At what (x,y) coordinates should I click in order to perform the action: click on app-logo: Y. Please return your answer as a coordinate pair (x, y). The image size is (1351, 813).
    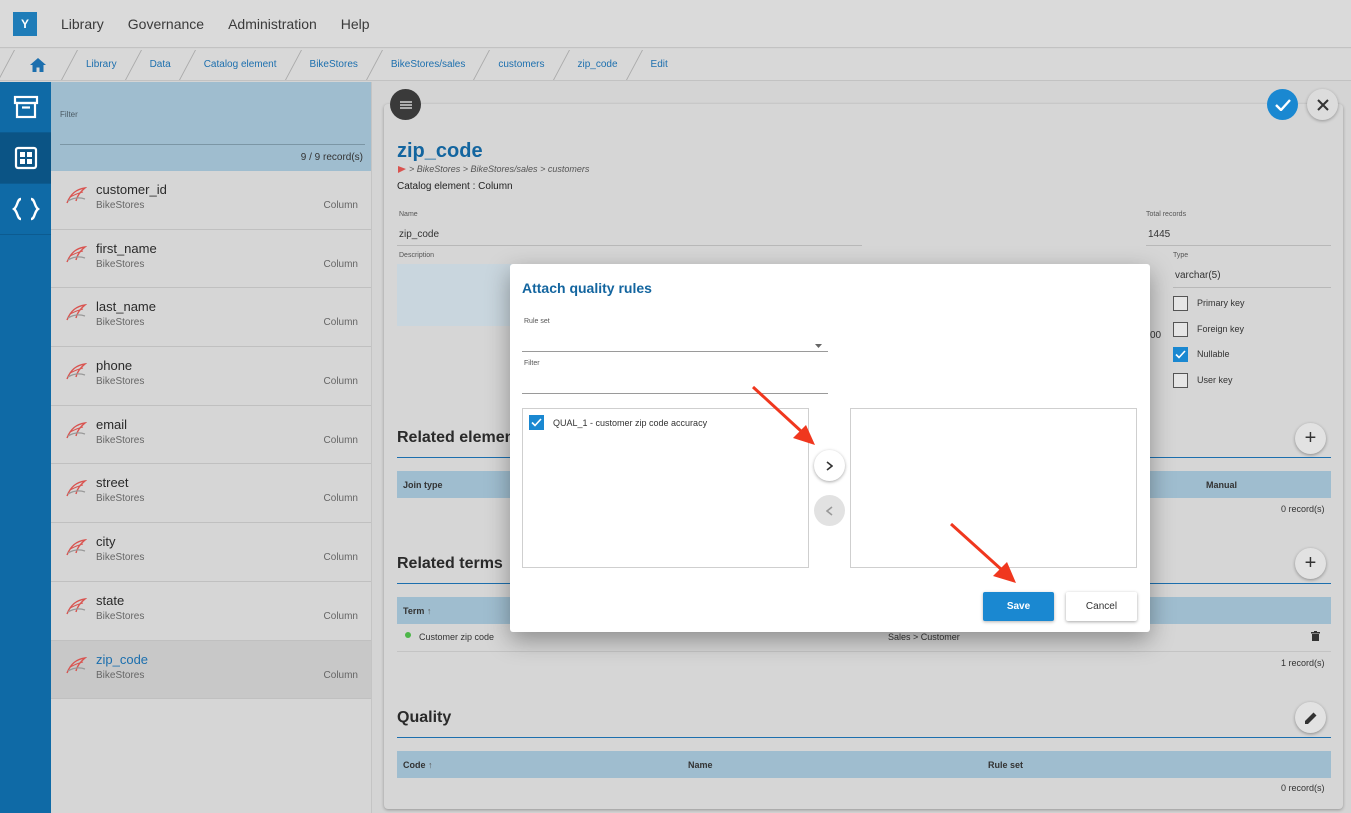
    Looking at the image, I should click on (25, 23).